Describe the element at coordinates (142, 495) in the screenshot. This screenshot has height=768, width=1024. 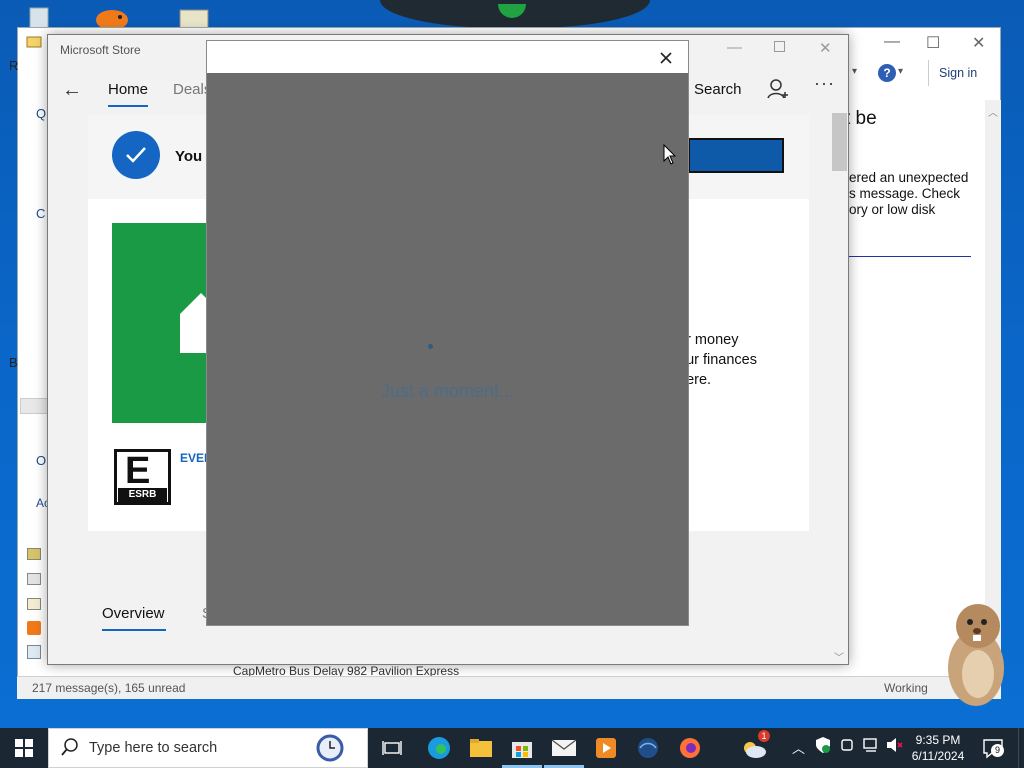
I see `esrb-word: ESRB` at that location.